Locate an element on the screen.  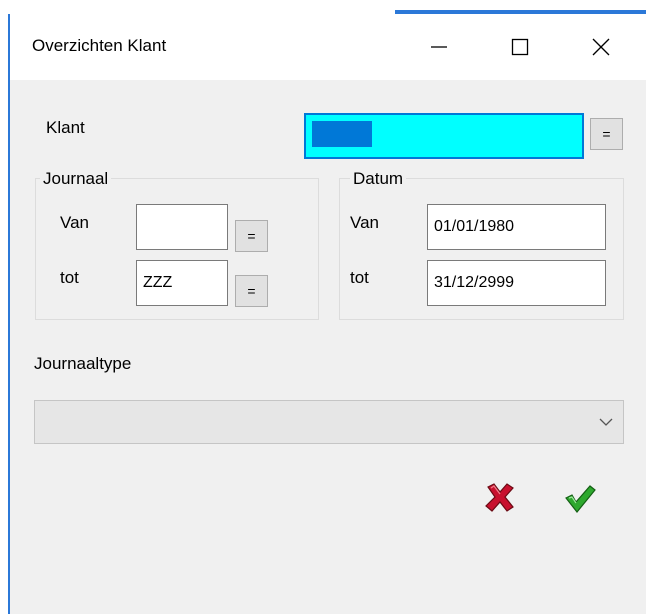
klant-selection-highlight is located at coordinates (342, 134).